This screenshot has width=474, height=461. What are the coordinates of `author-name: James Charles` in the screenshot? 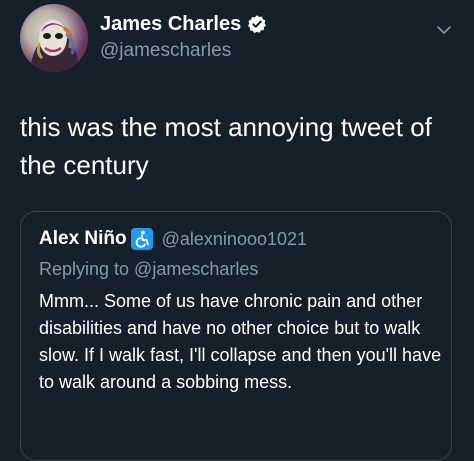 It's located at (170, 24).